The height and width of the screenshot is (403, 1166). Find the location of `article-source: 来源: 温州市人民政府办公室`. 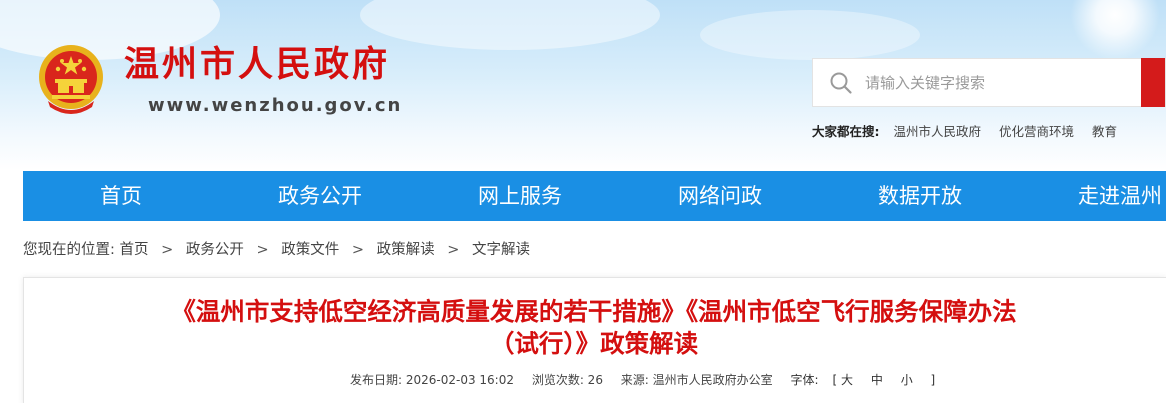

article-source: 来源: 温州市人民政府办公室 is located at coordinates (696, 380).